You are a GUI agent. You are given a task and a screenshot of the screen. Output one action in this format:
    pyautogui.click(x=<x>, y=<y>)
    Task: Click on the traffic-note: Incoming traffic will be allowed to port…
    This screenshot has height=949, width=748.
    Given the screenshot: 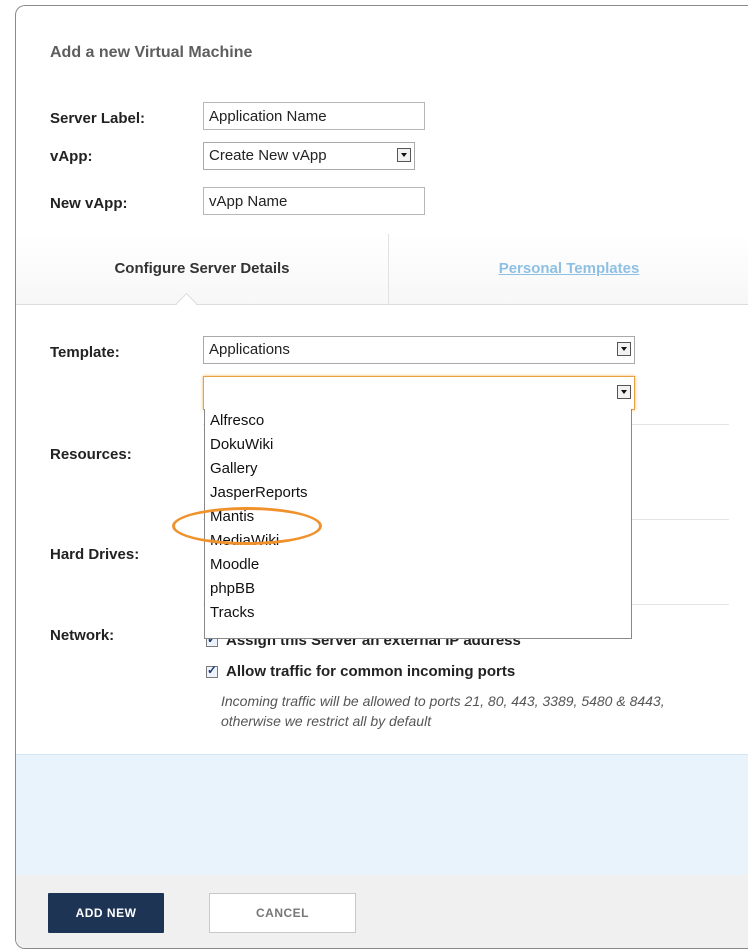 What is the action you would take?
    pyautogui.click(x=443, y=711)
    